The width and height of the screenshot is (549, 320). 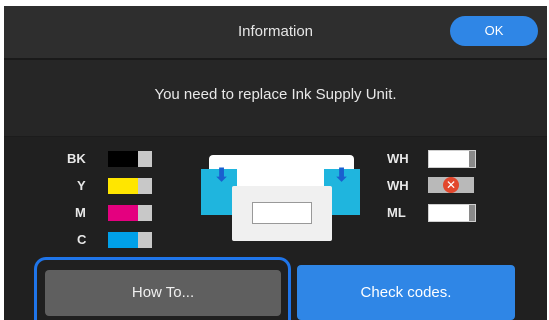 What do you see at coordinates (451, 185) in the screenshot?
I see `error-x-icon: ✕` at bounding box center [451, 185].